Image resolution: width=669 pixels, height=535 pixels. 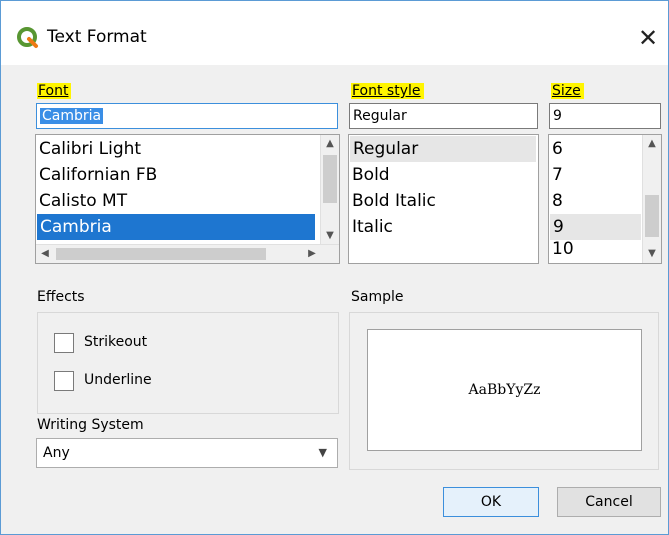 What do you see at coordinates (98, 175) in the screenshot?
I see `list-item: Californian FB` at bounding box center [98, 175].